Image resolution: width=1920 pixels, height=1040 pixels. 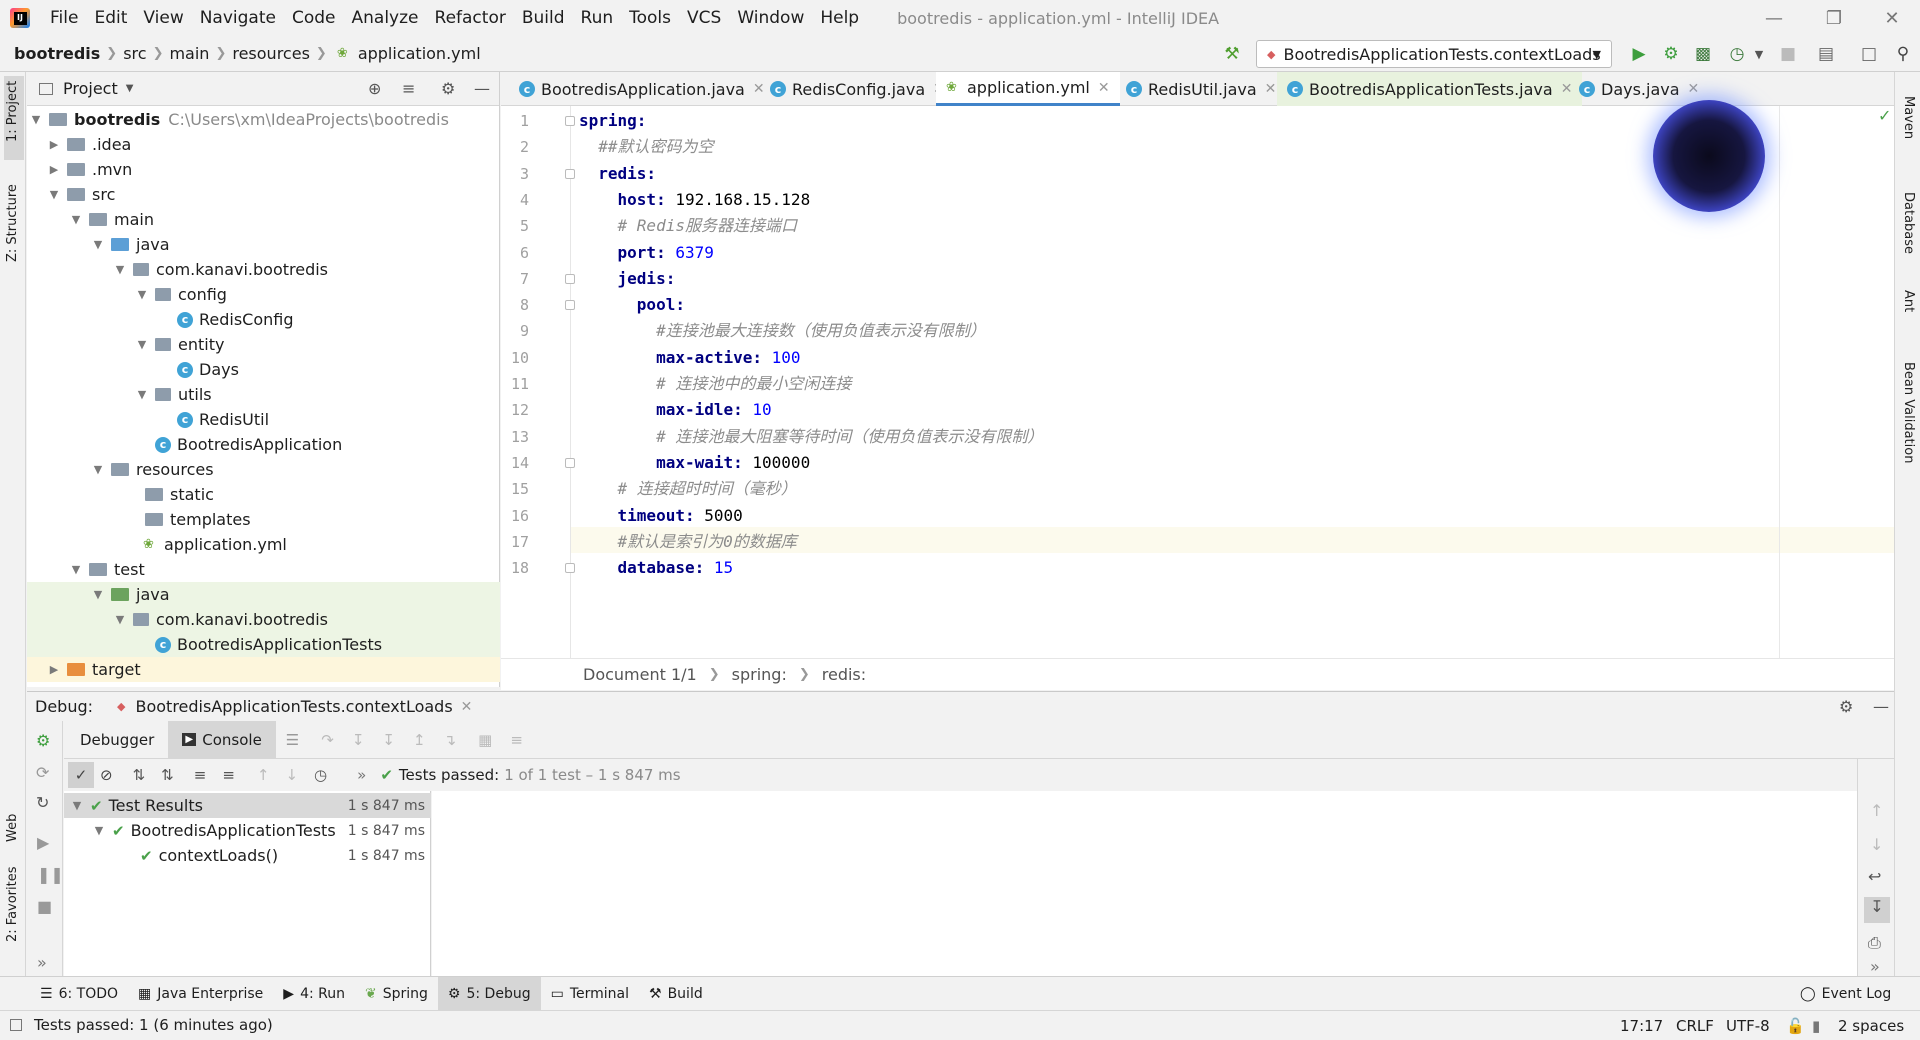 What do you see at coordinates (396, 994) in the screenshot?
I see `tool-button-spring: ❦ Spring` at bounding box center [396, 994].